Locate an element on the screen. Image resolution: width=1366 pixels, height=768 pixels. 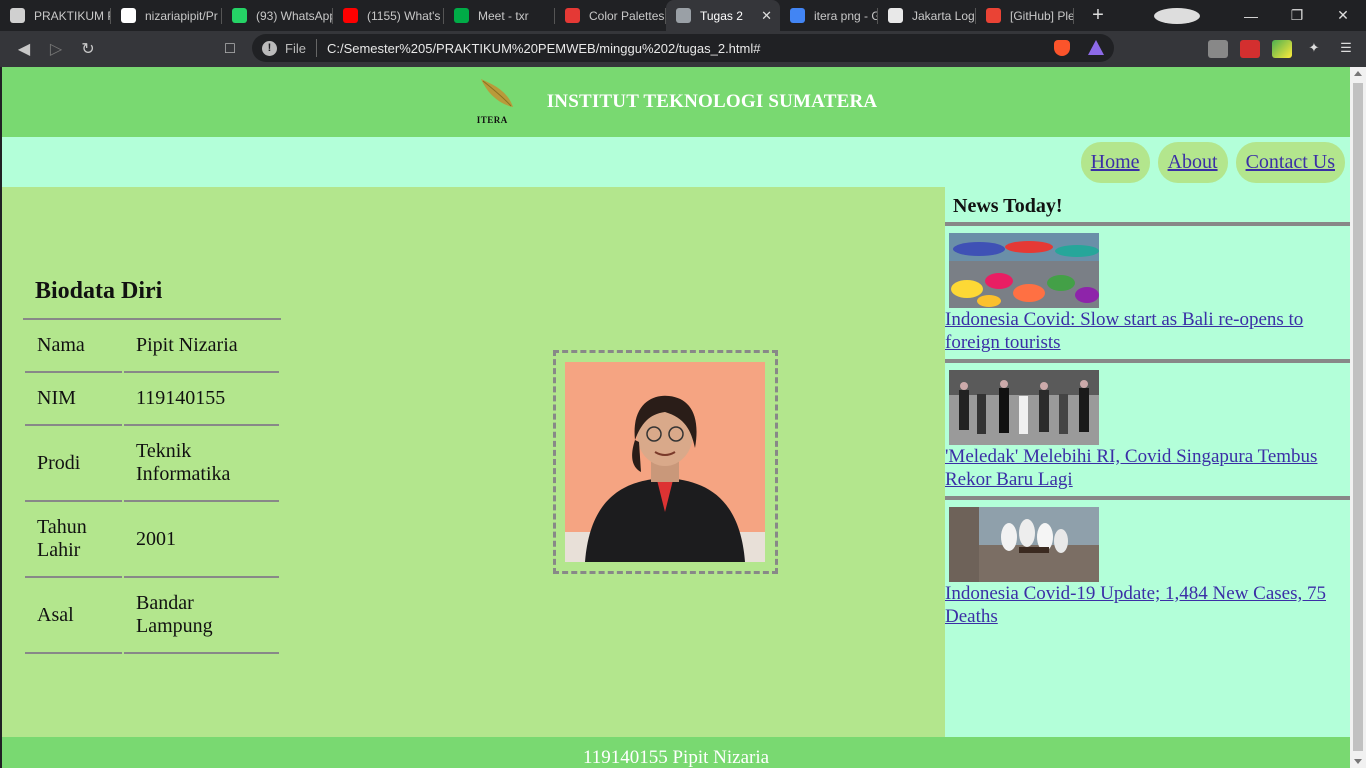
nav-about-link: About is located at coordinates (1192, 162).